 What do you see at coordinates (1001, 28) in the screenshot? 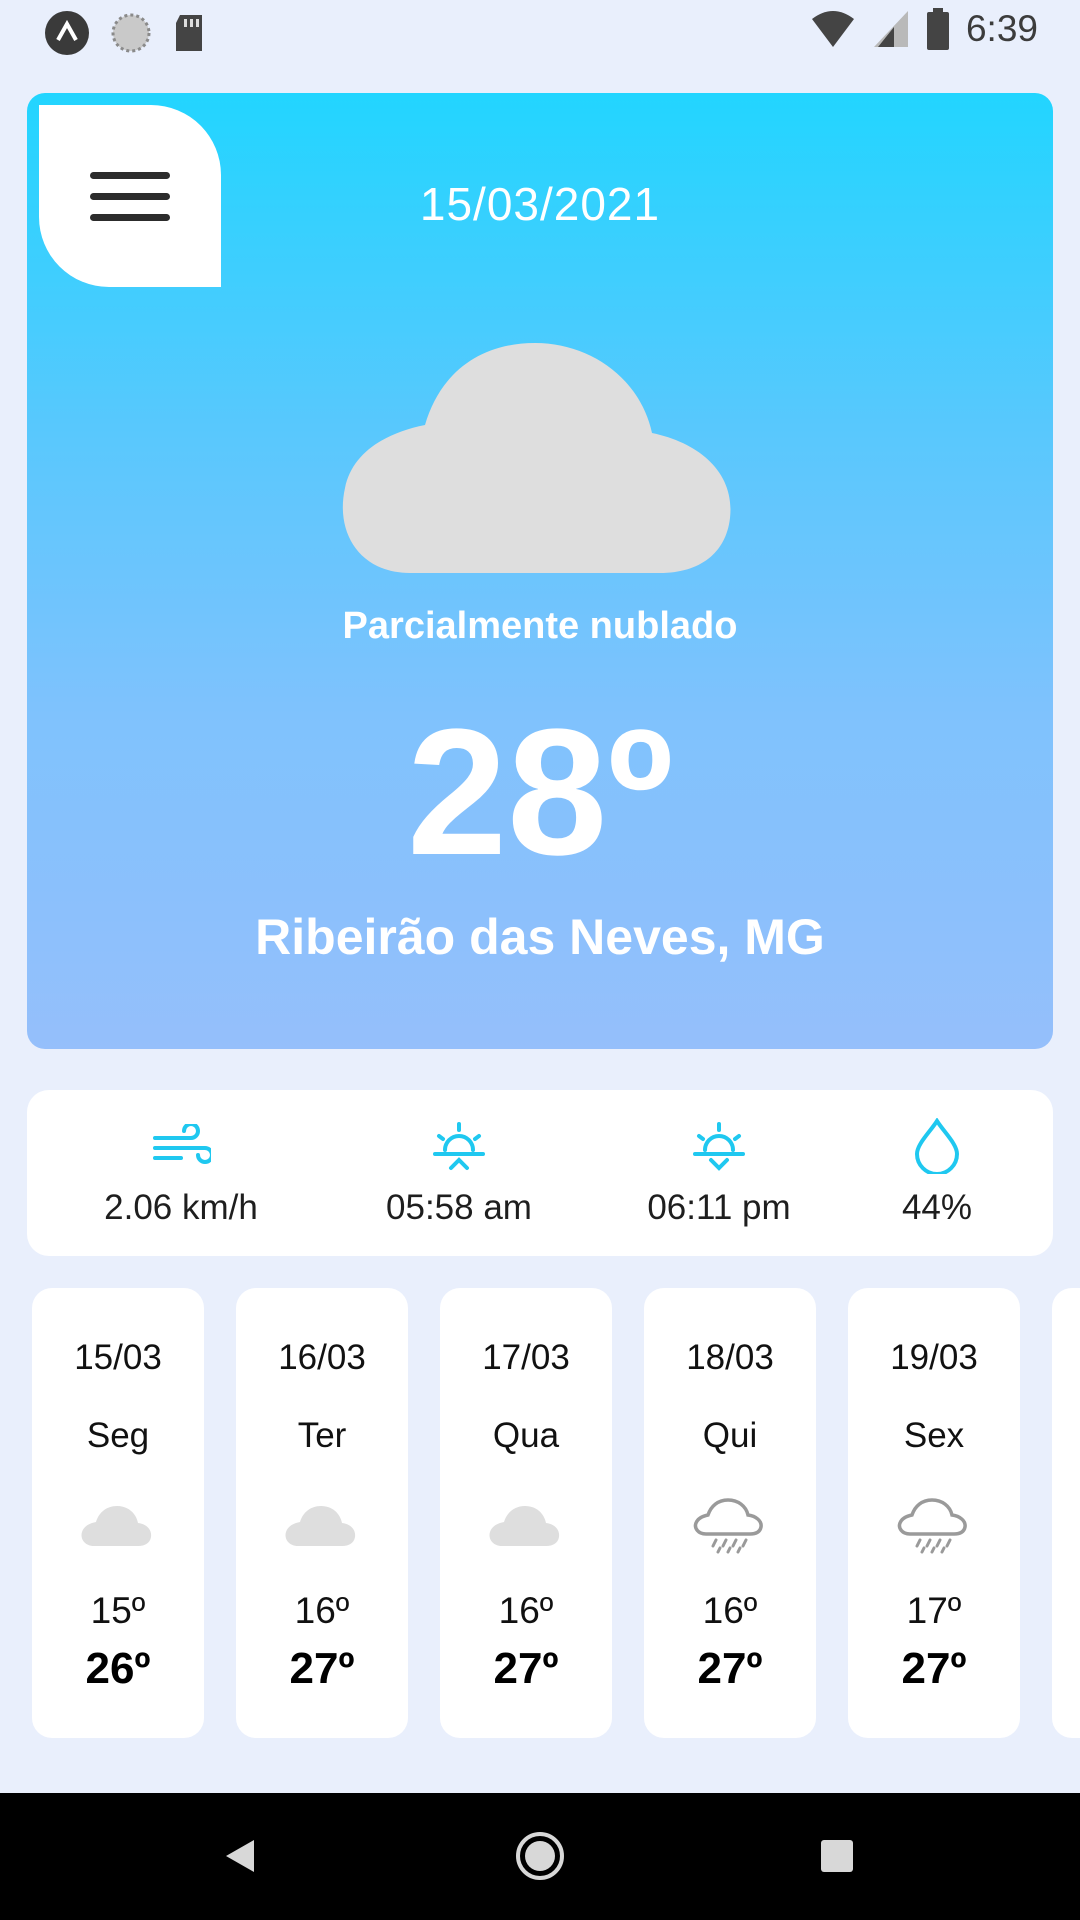
I see `status-time: 6:39` at bounding box center [1001, 28].